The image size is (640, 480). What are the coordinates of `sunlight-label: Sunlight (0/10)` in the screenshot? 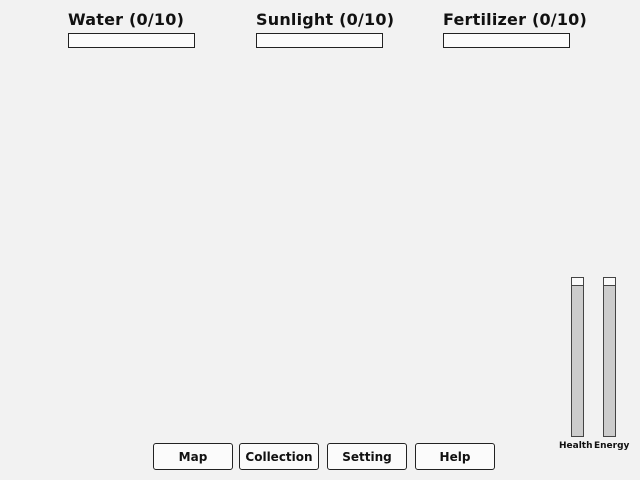 It's located at (325, 19).